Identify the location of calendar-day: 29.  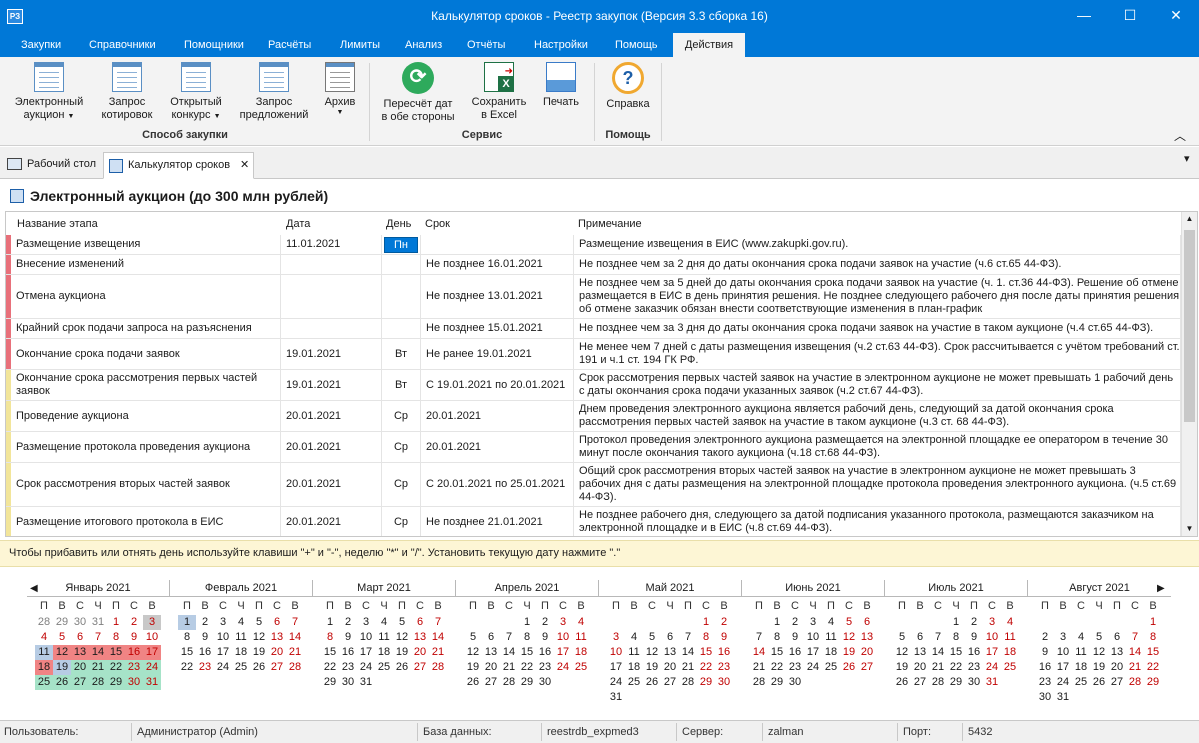
(706, 682).